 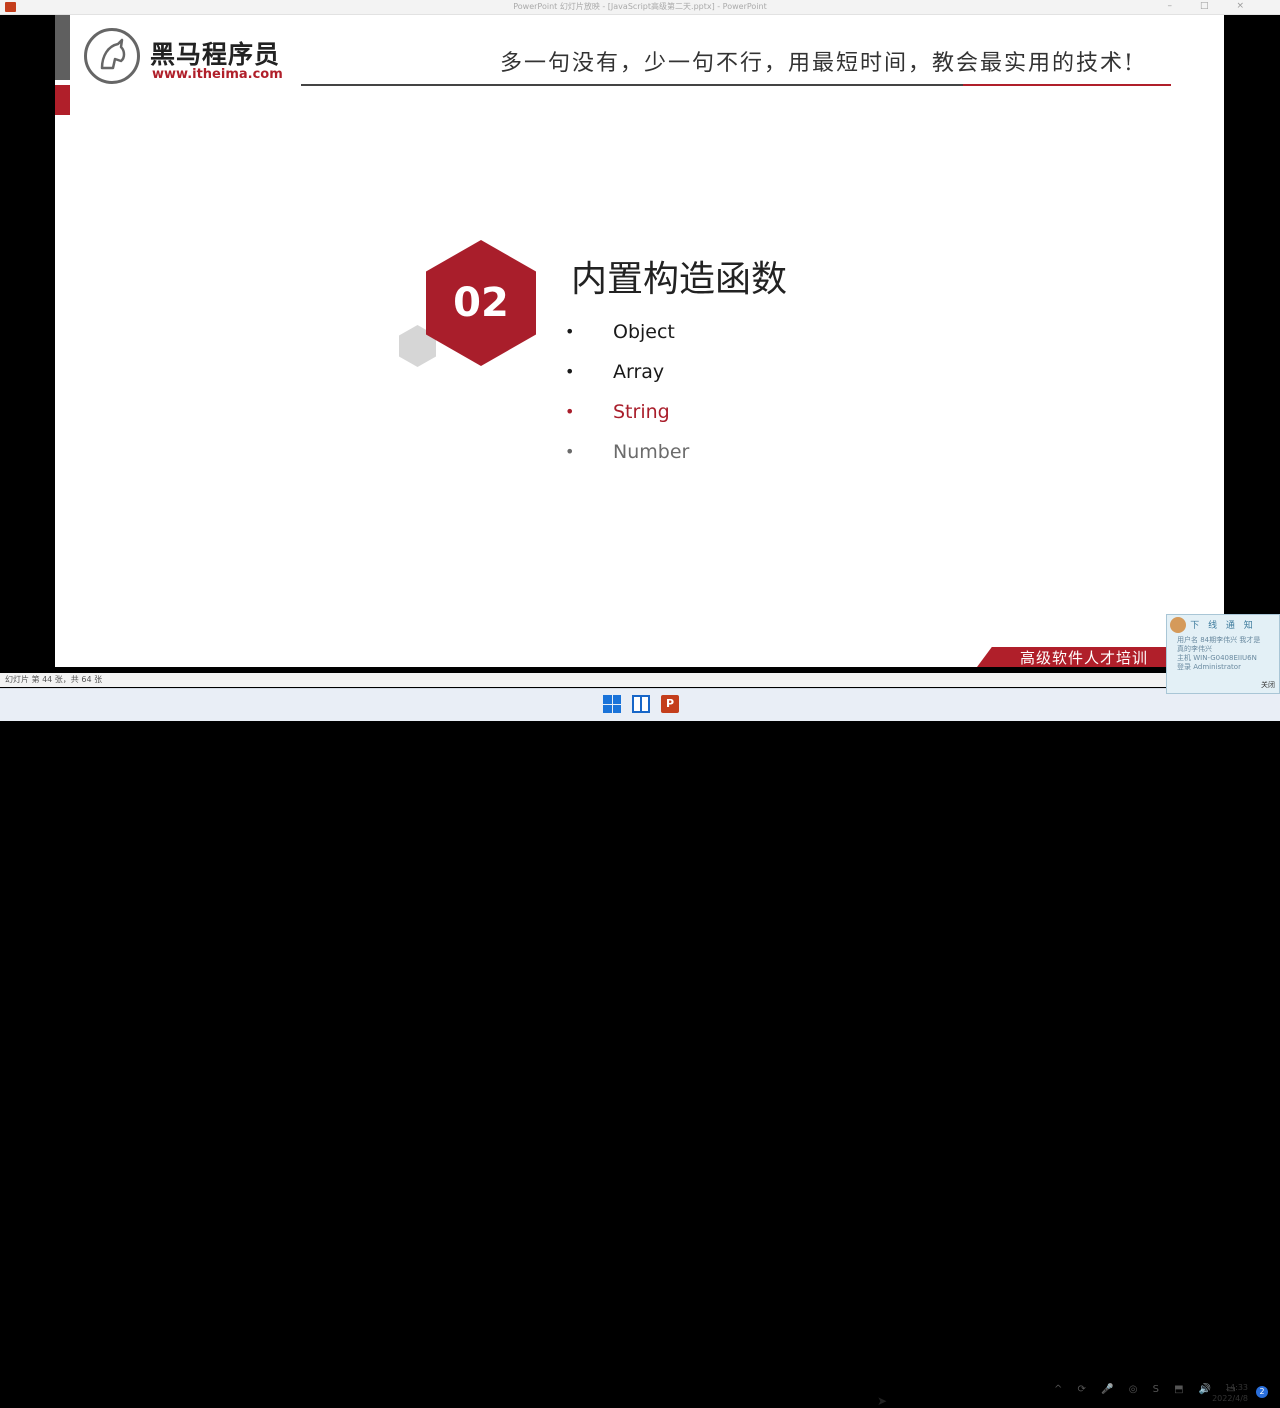 I want to click on bullet-text: Number, so click(x=651, y=452).